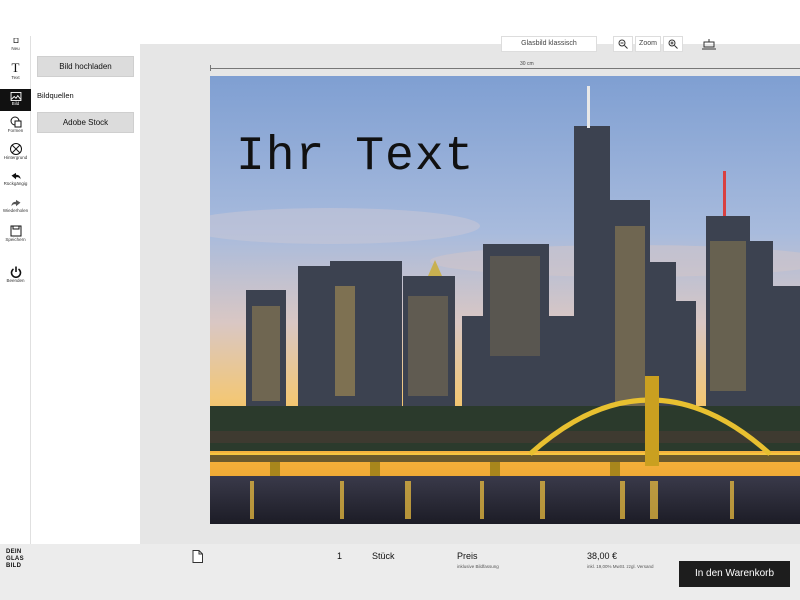 The height and width of the screenshot is (600, 800). I want to click on tool-redo: Wiederholen, so click(15, 210).